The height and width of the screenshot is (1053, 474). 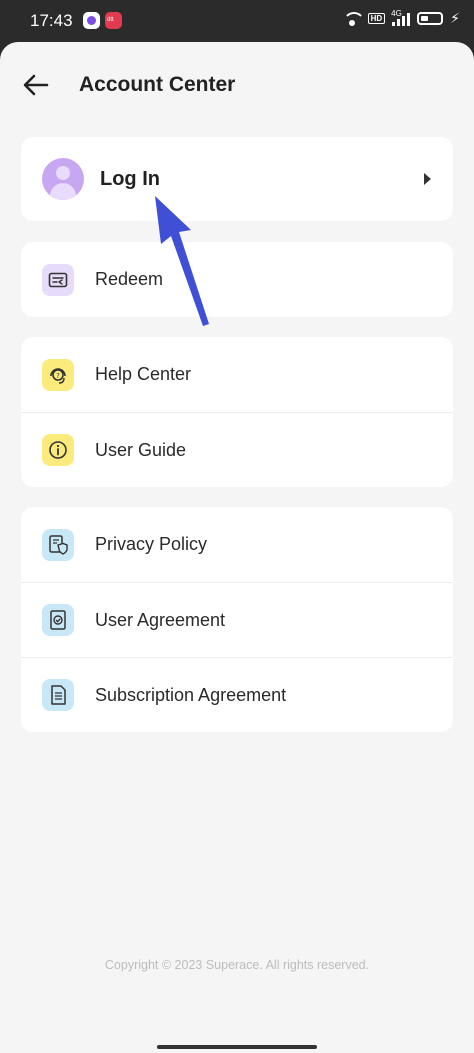 What do you see at coordinates (58, 450) in the screenshot?
I see `info-icon` at bounding box center [58, 450].